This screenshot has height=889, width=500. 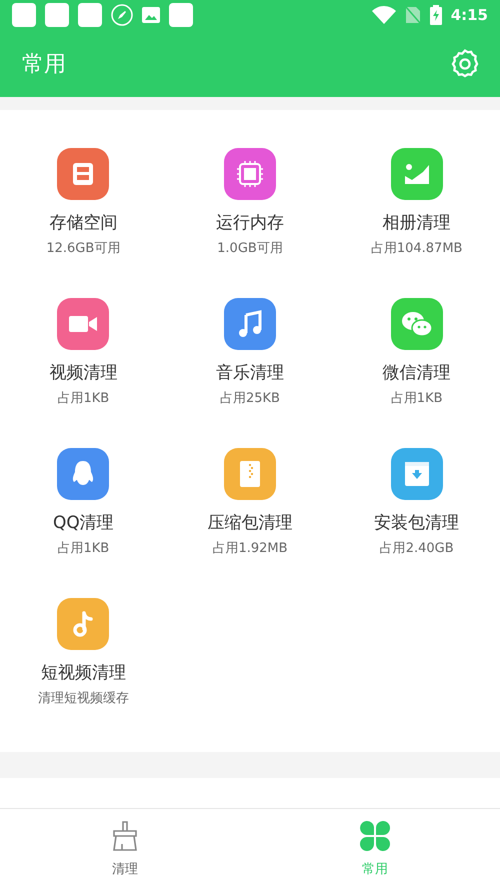 What do you see at coordinates (250, 373) in the screenshot?
I see `tool-title: 音乐清理` at bounding box center [250, 373].